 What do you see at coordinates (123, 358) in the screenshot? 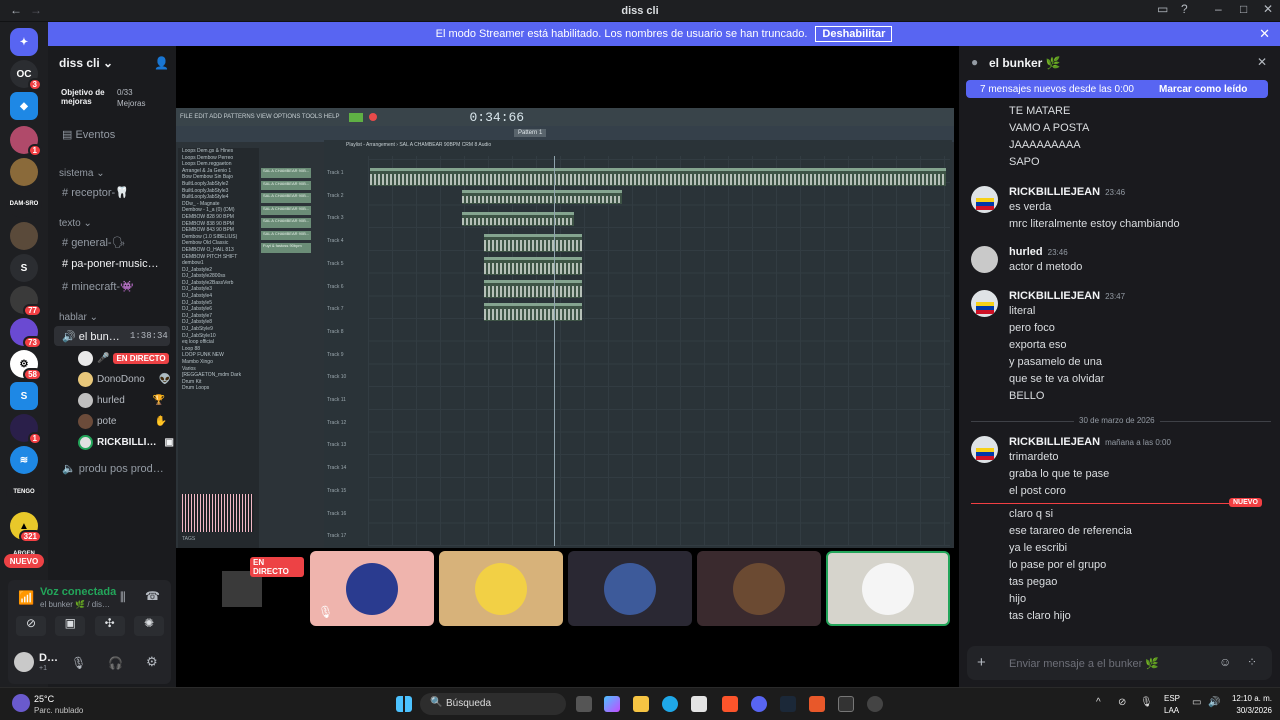
I see `voice-user: 🎤 EN DIRECTO` at bounding box center [123, 358].